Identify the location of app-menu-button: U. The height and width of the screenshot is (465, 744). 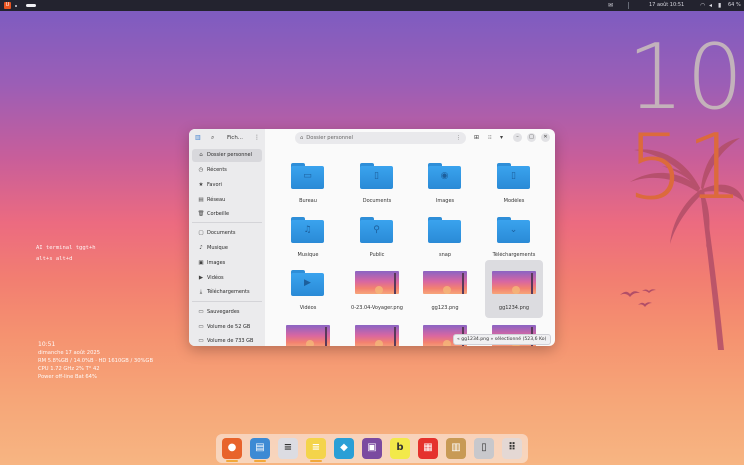
(7, 5).